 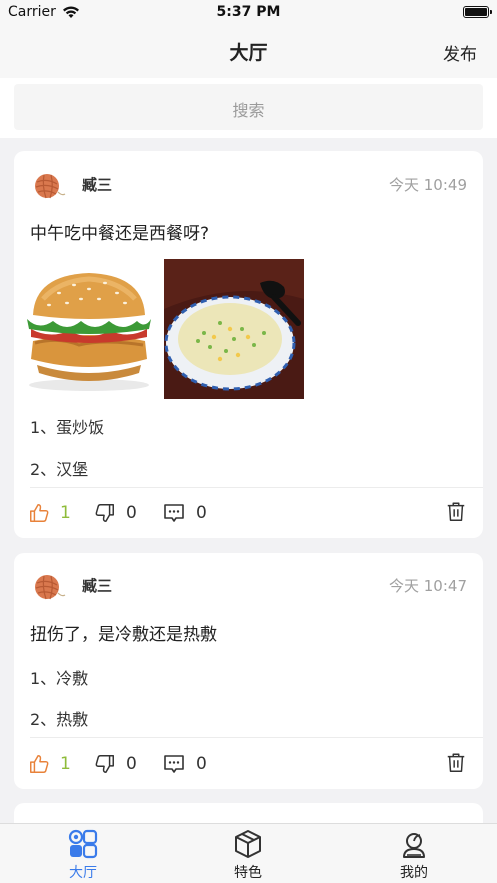 I want to click on cube-icon, so click(x=248, y=844).